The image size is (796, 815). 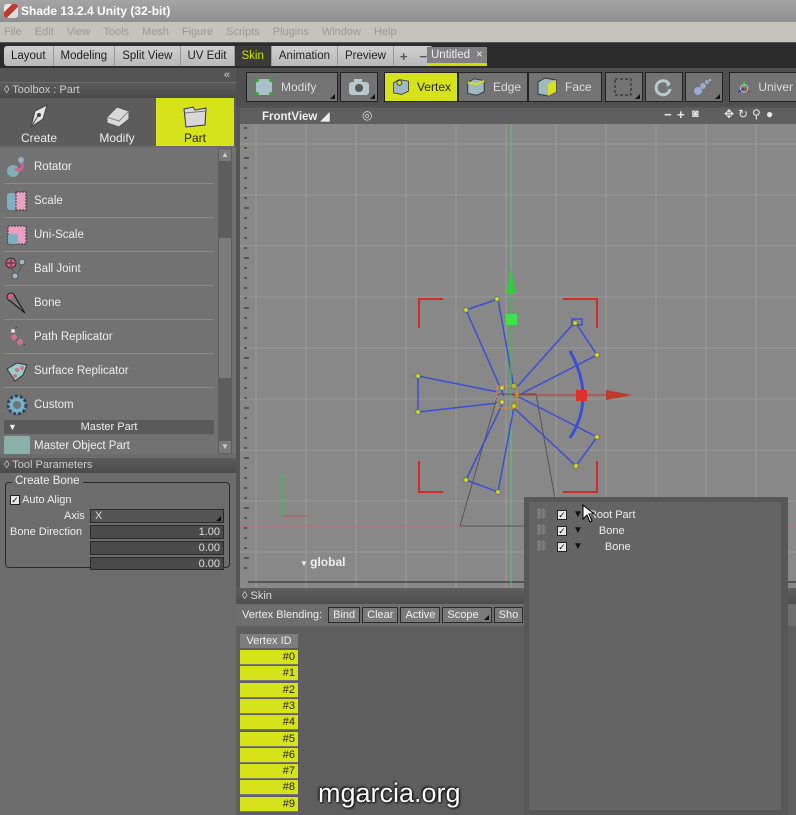 I want to click on tab-modeling: Modeling, so click(x=85, y=56).